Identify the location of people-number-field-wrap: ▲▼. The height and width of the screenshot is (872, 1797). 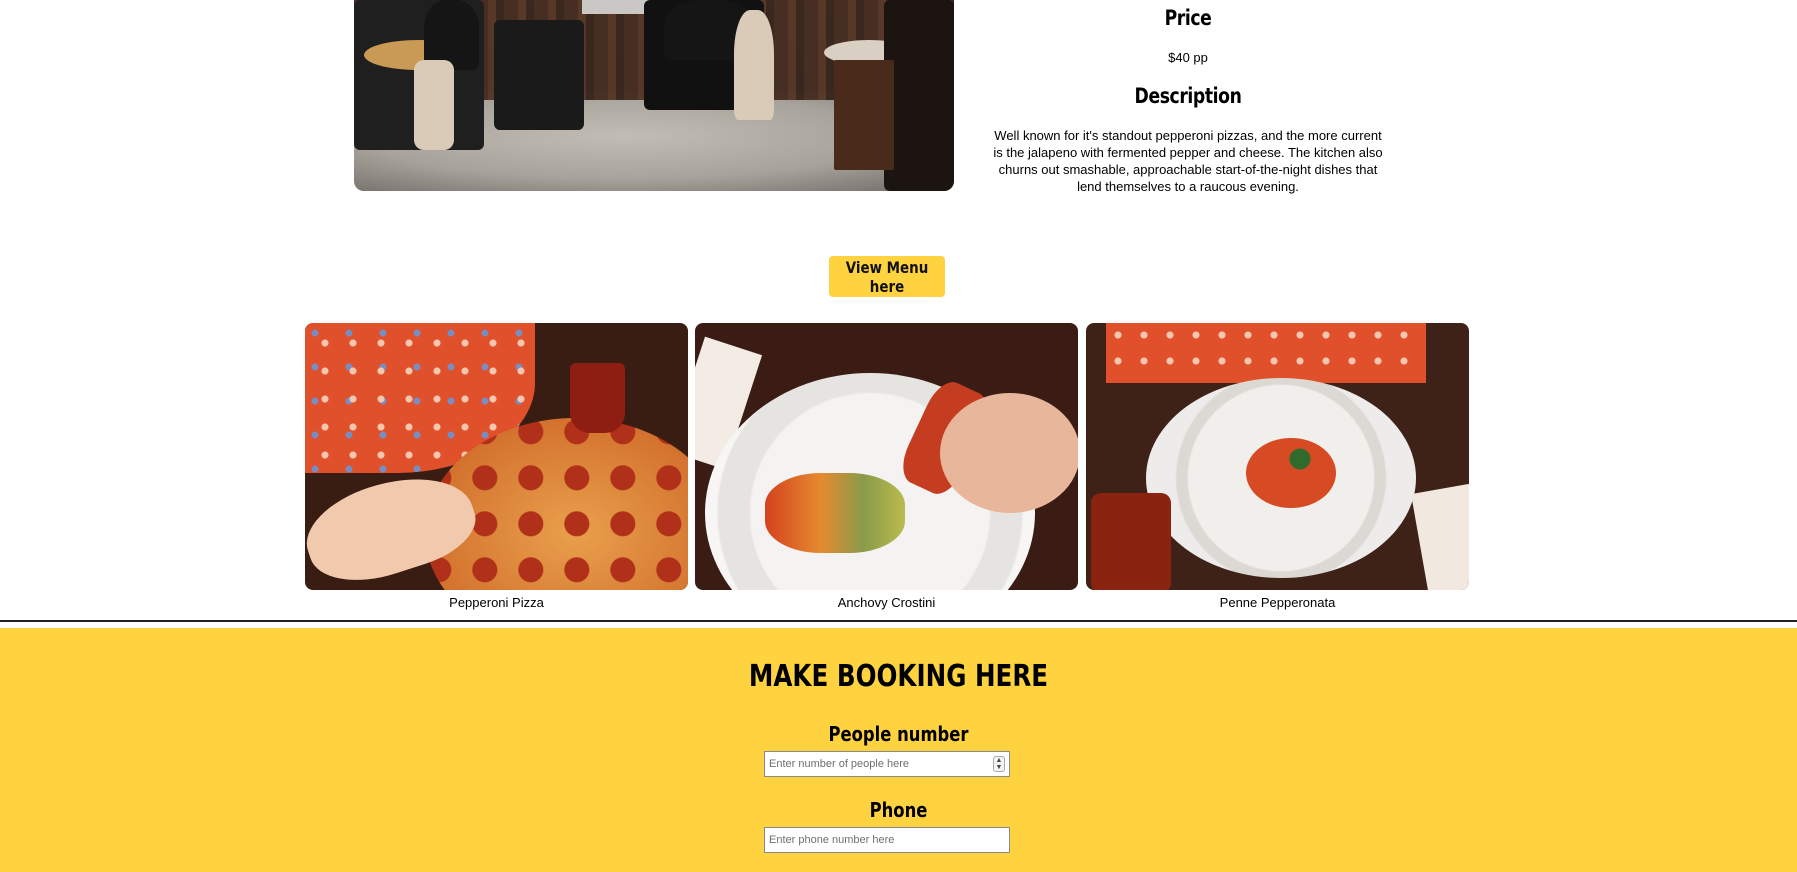
(898, 765).